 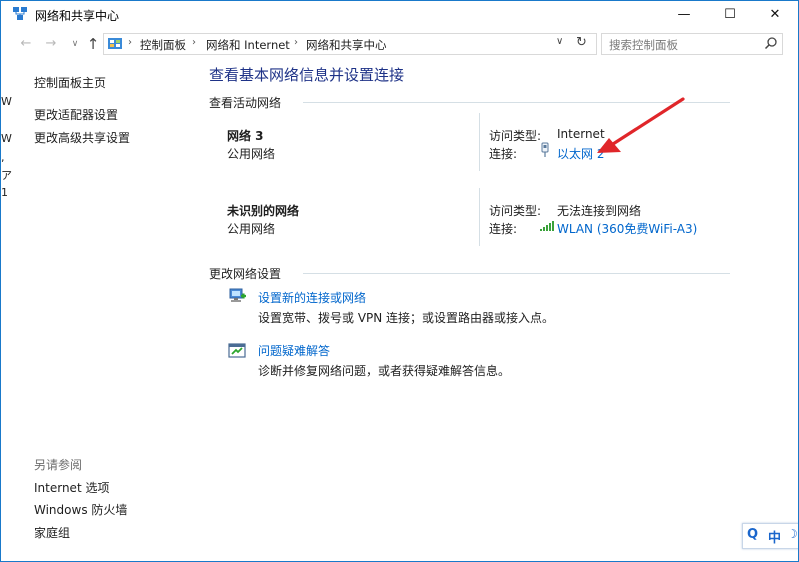 I want to click on title-bar: 网络和共享中心 — ☐ ✕, so click(x=399, y=14).